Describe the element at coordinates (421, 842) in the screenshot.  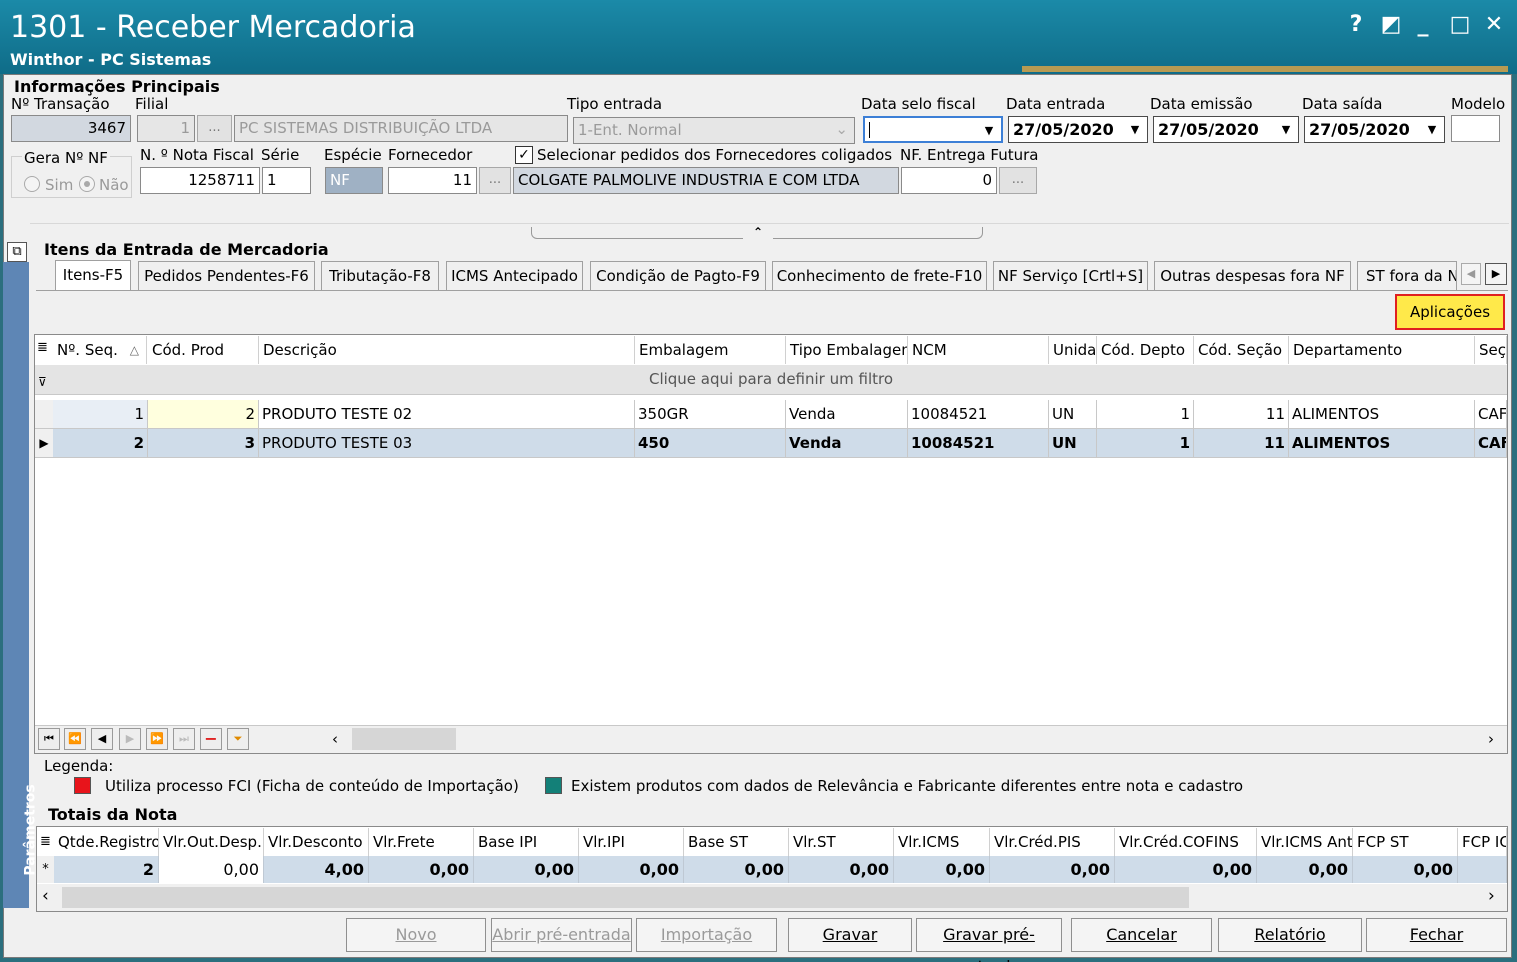
I see `totais-col-header: Vlr.Frete` at that location.